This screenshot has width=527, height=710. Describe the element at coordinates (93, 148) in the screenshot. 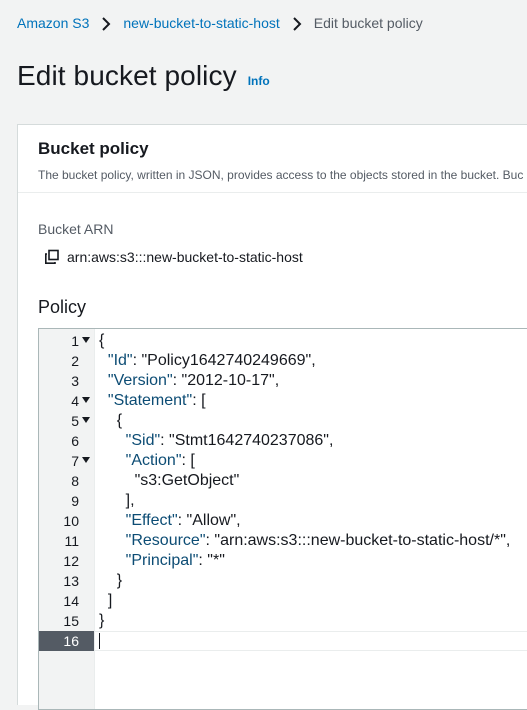

I see `panel-title: Bucket policy` at that location.